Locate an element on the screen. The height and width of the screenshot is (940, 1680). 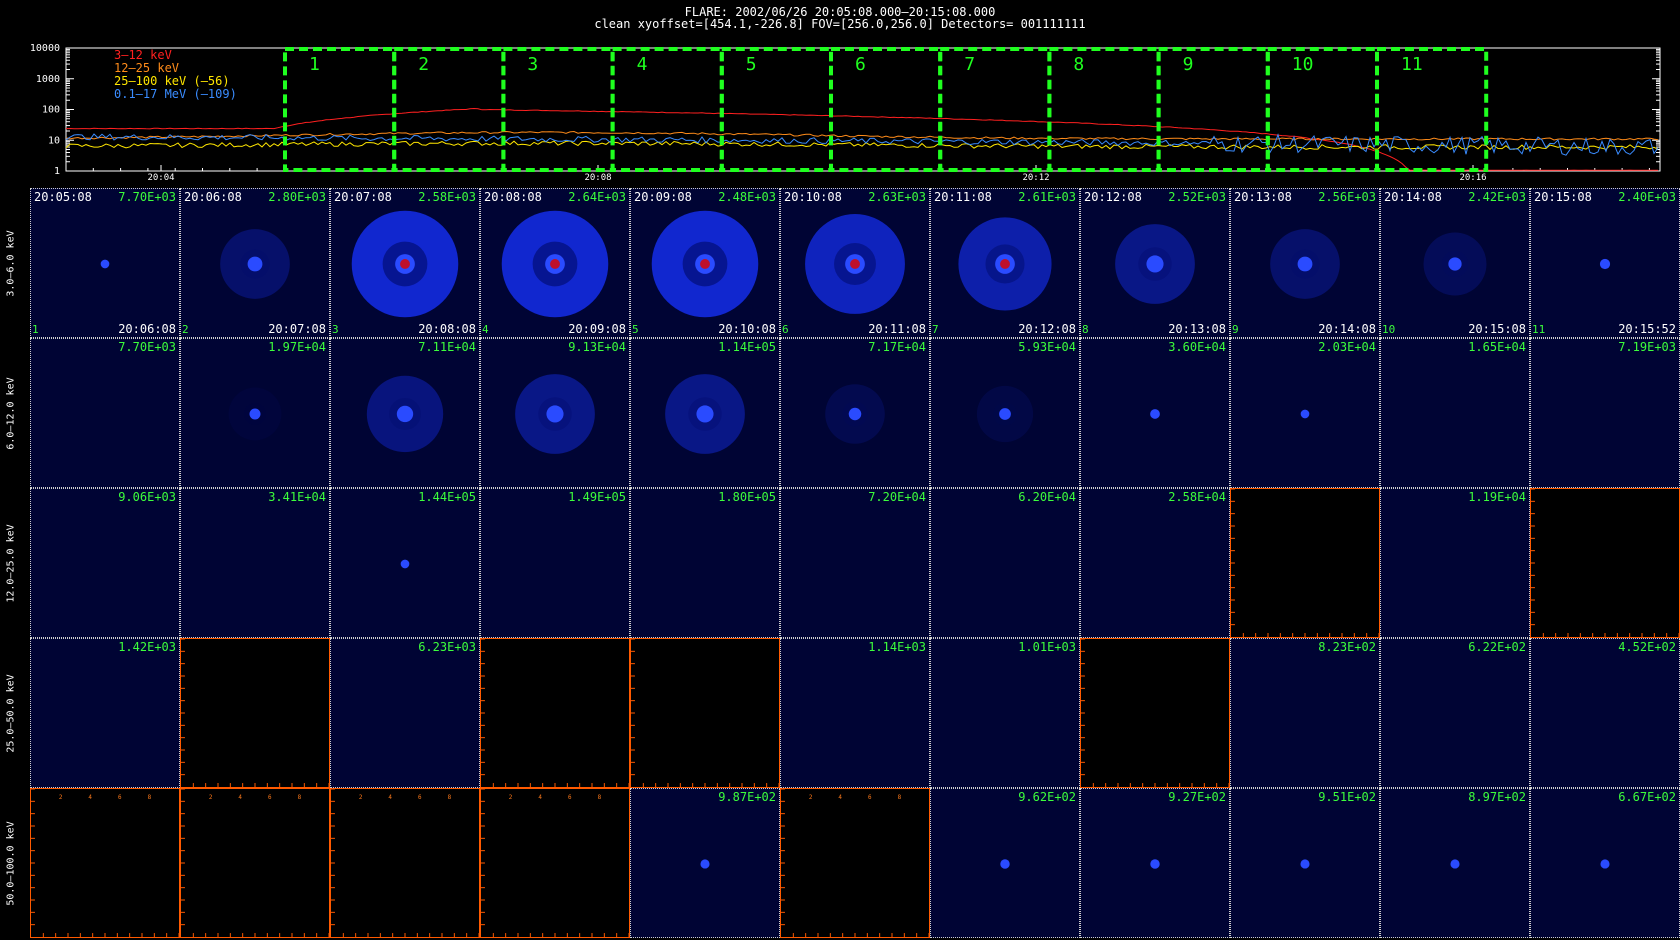
end-time-label: 20:15:08 is located at coordinates (1497, 329).